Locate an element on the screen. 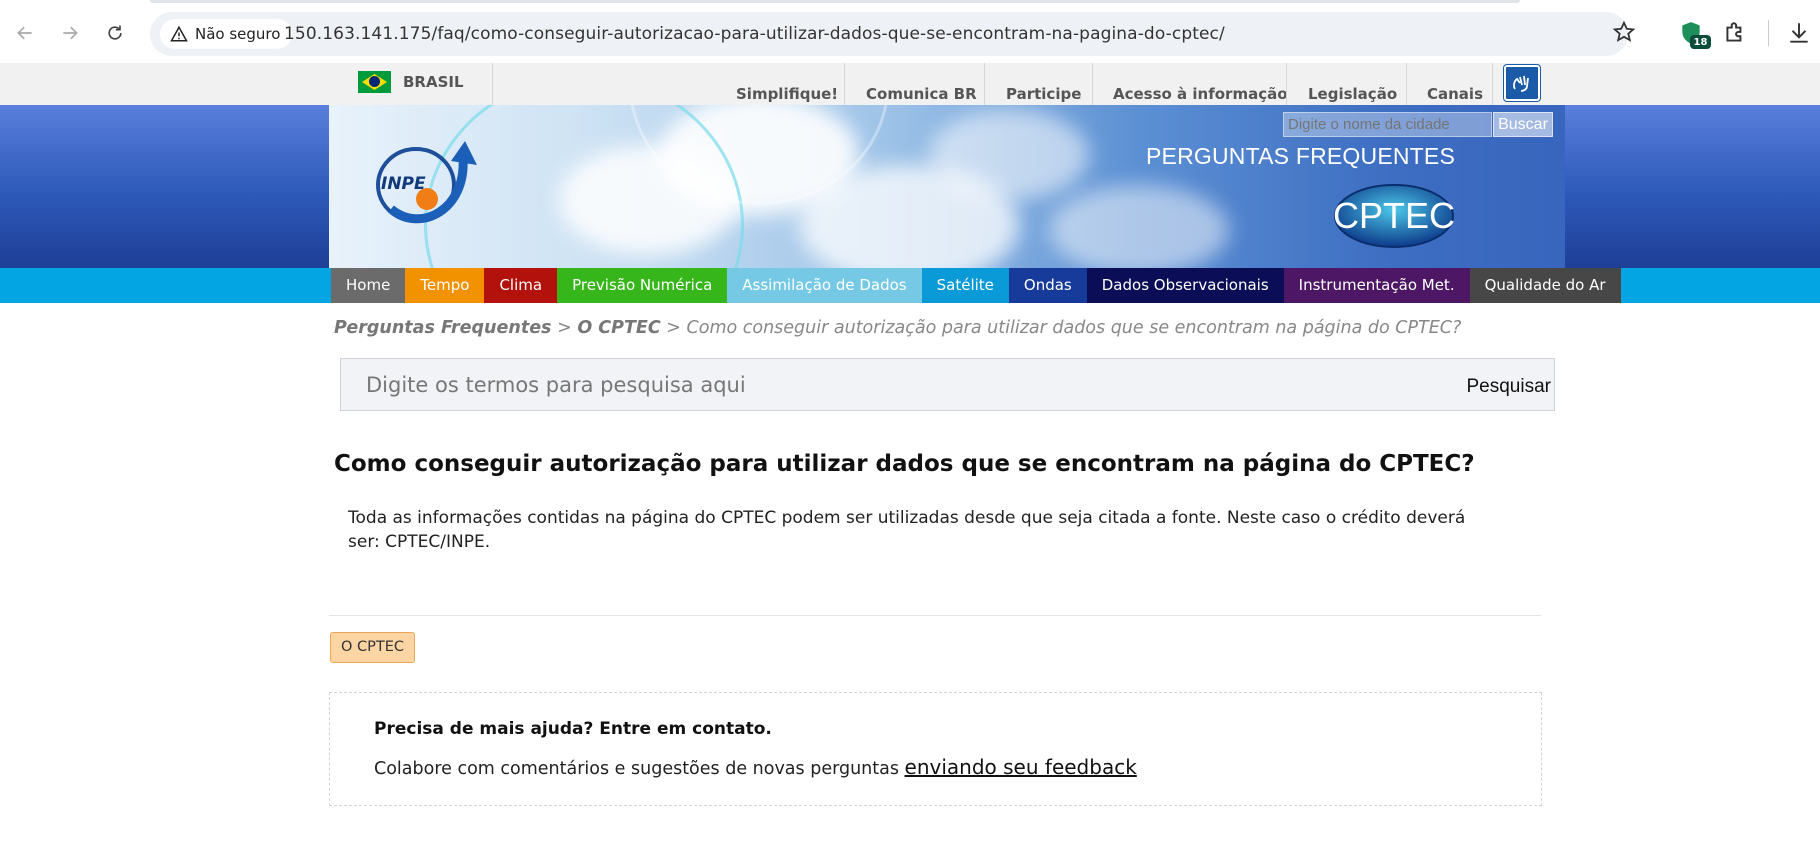 The image size is (1820, 847). feedback-link: enviando seu feedback is located at coordinates (1021, 767).